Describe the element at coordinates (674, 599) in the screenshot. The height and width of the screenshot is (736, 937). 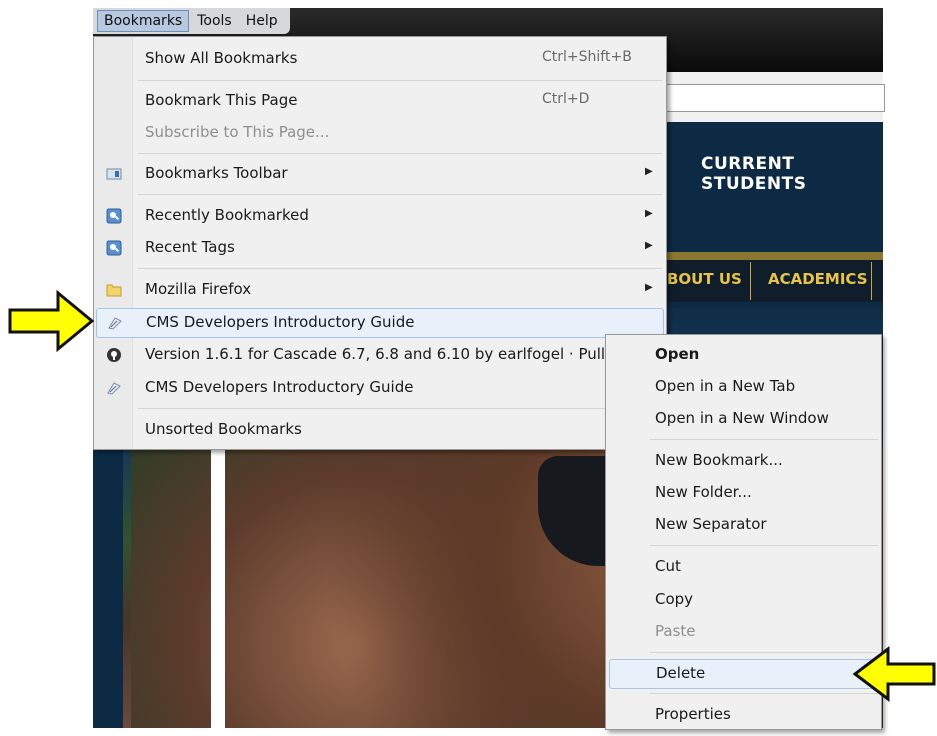
I see `context-item-label: Copy` at that location.